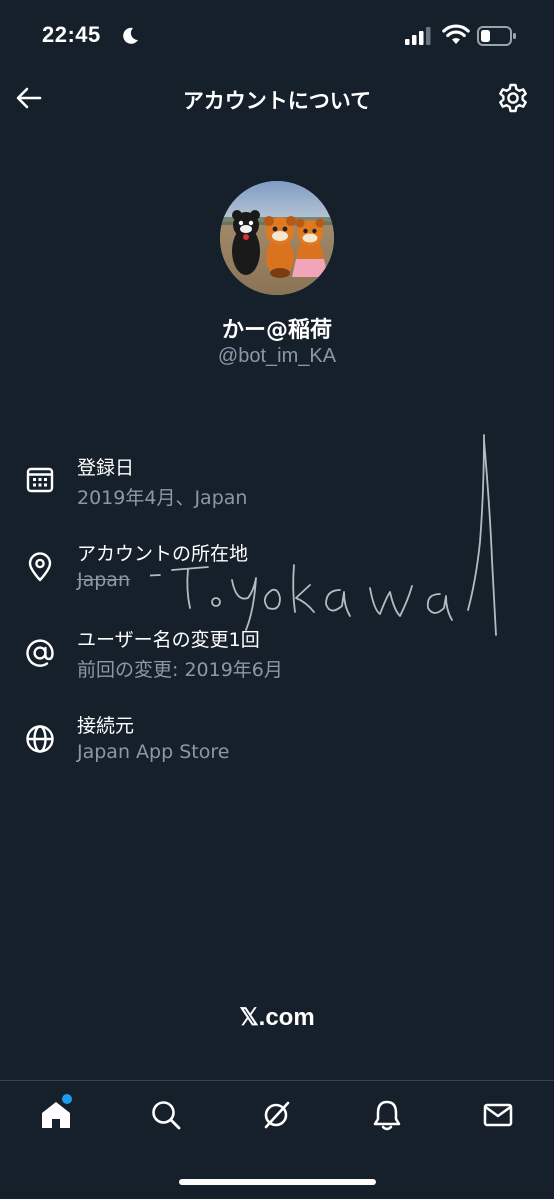  Describe the element at coordinates (40, 480) in the screenshot. I see `calendar-icon` at that location.